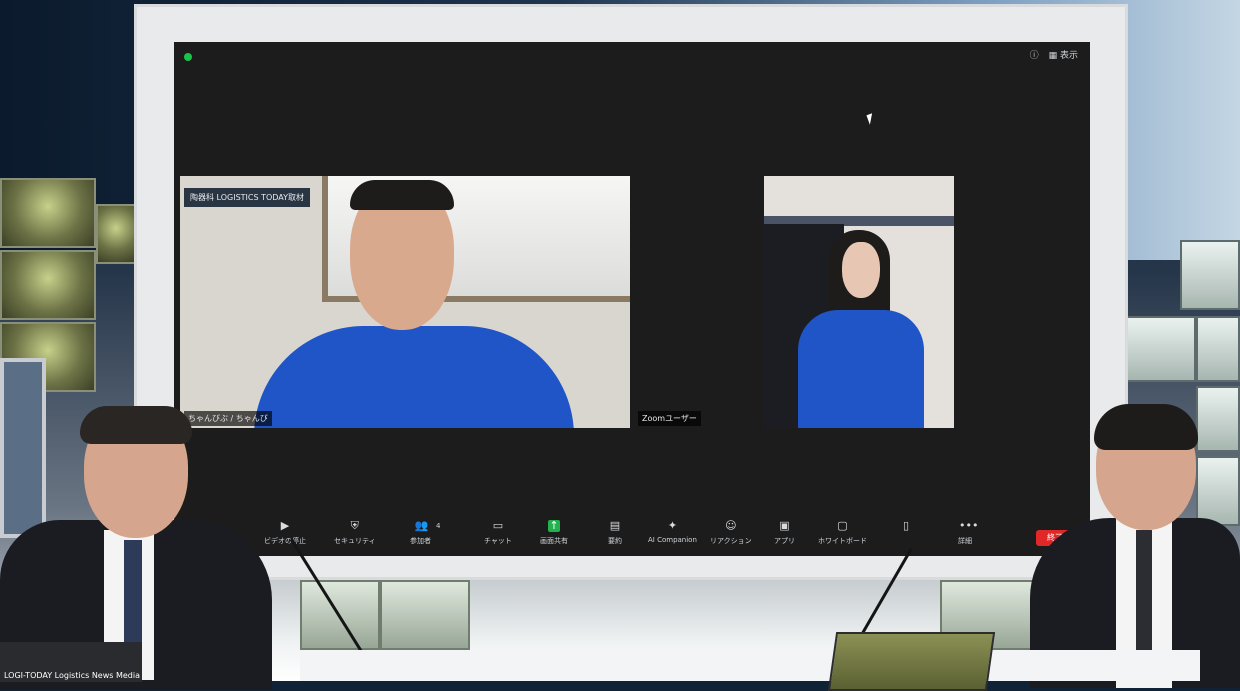 The height and width of the screenshot is (691, 1240). I want to click on more-button: ••• 詳細, so click(968, 532).